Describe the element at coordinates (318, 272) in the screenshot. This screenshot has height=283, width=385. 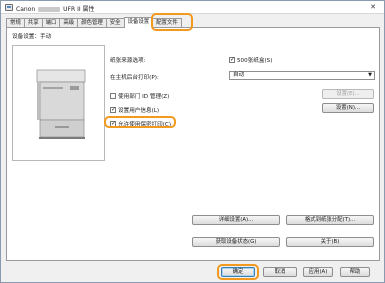
I see `apply-button: 应用(A)` at that location.